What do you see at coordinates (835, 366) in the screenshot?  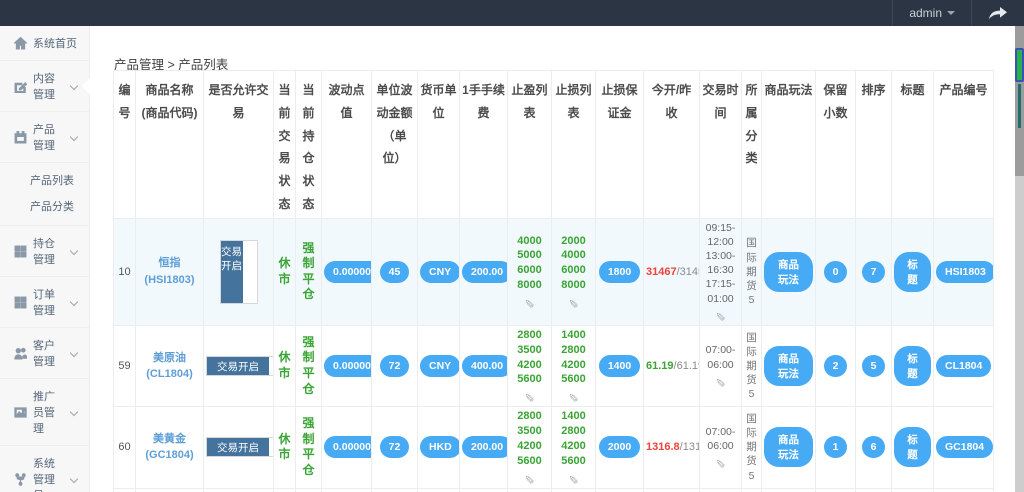 I see `decimals-pill: 2` at bounding box center [835, 366].